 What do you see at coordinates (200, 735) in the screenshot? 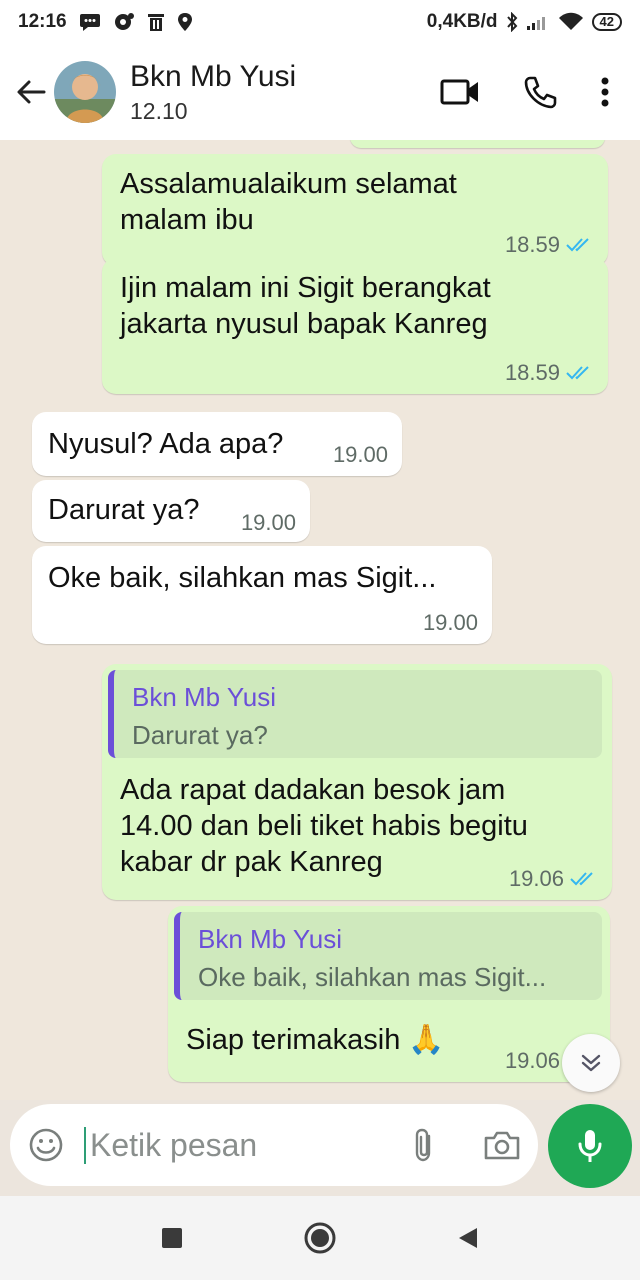
I see `quoted-text: Darurat ya?` at bounding box center [200, 735].